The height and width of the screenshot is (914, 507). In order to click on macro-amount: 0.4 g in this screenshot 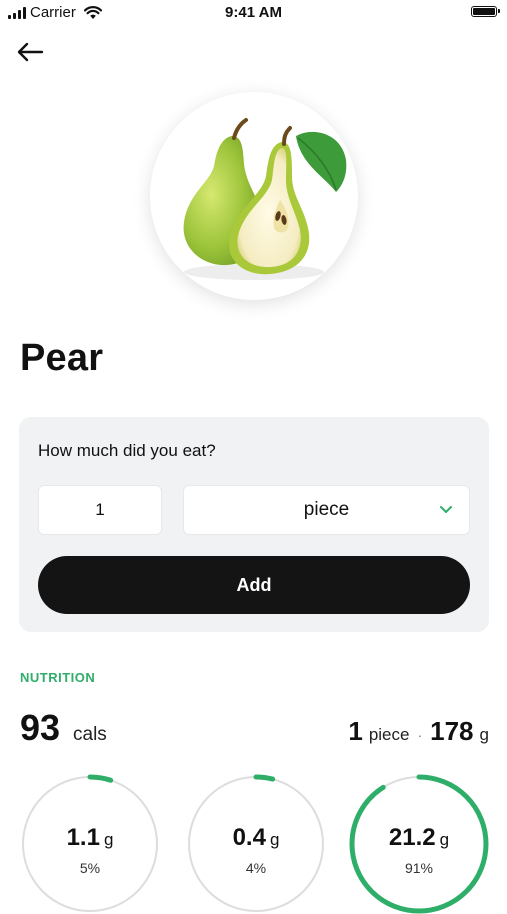, I will do `click(256, 838)`.